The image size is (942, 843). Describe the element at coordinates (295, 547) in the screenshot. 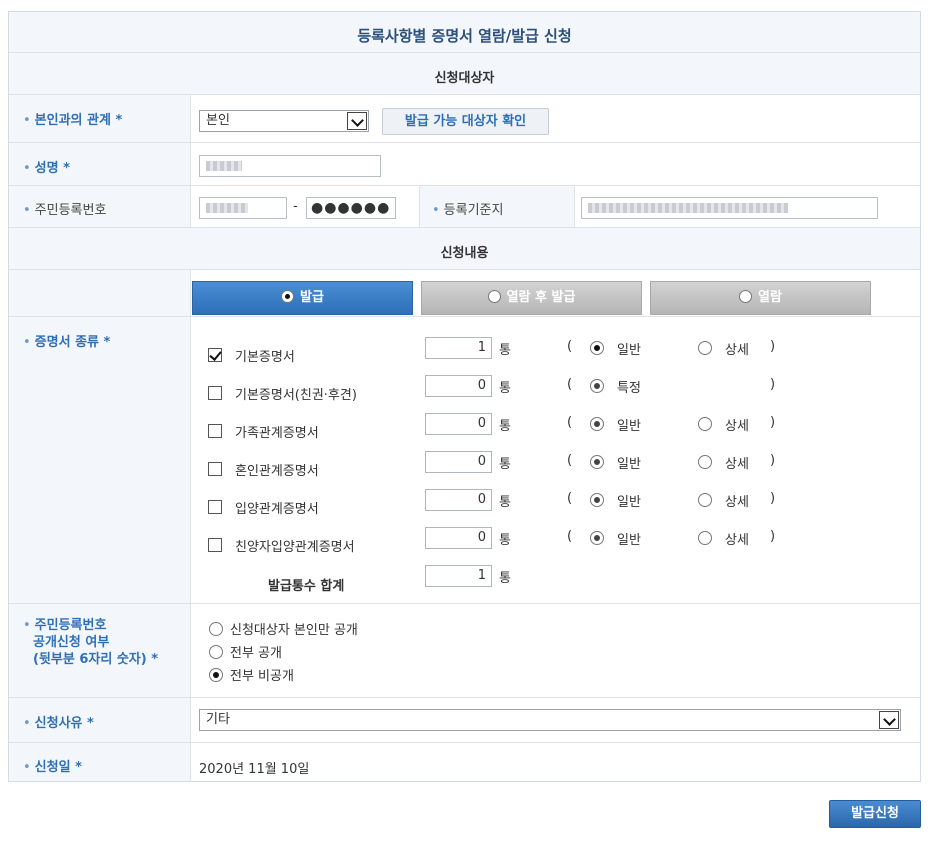

I see `cert-full-adoption-label: 친양자입양관계증명서` at that location.